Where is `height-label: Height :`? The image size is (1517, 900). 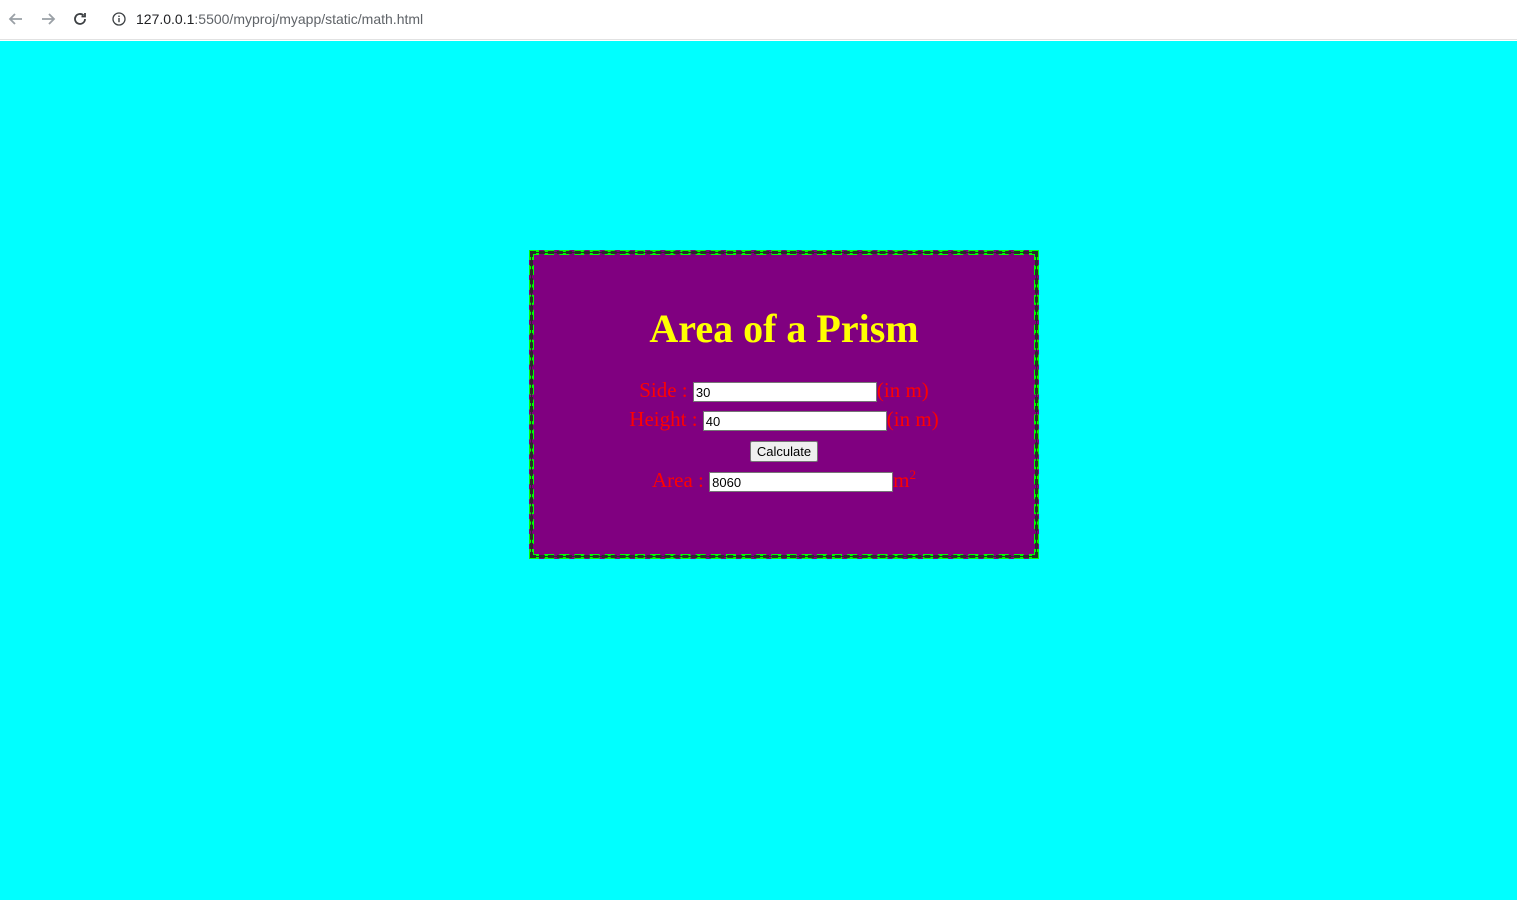 height-label: Height : is located at coordinates (663, 419).